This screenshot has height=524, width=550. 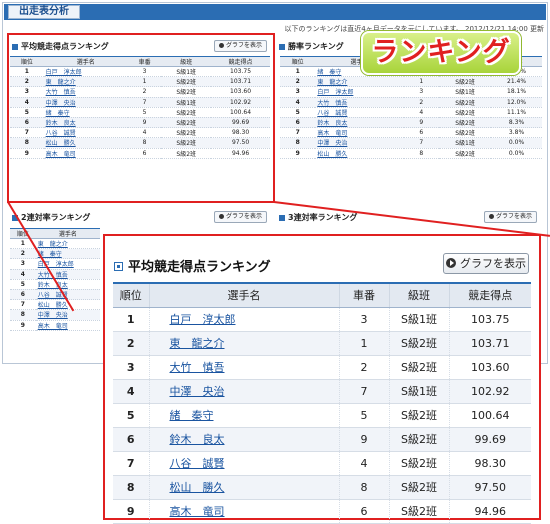 I want to click on table-row: 4 大竹 慎吾 2 S級2班 12.0%, so click(x=411, y=102).